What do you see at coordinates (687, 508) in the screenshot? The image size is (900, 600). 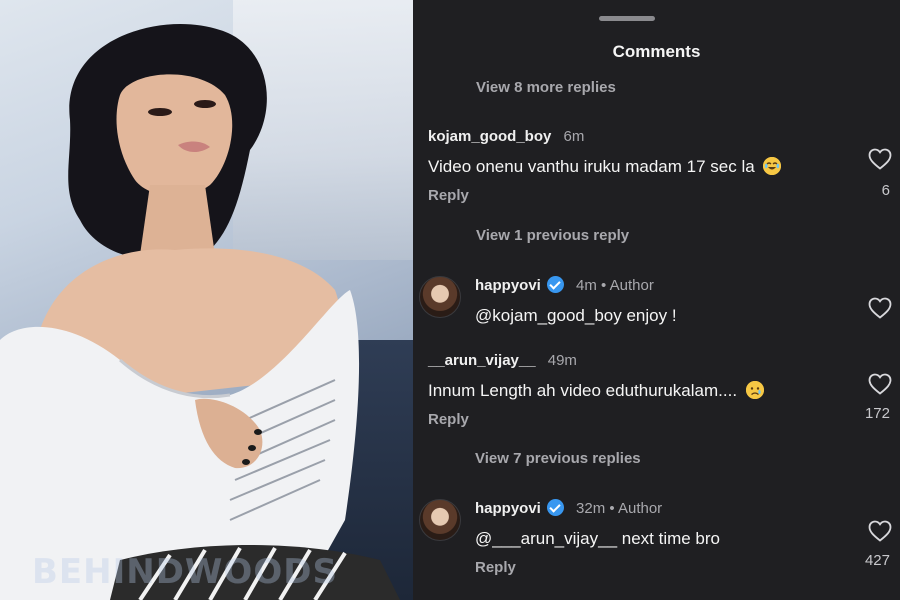 I see `reply-meta: happyovi 32m • Author` at bounding box center [687, 508].